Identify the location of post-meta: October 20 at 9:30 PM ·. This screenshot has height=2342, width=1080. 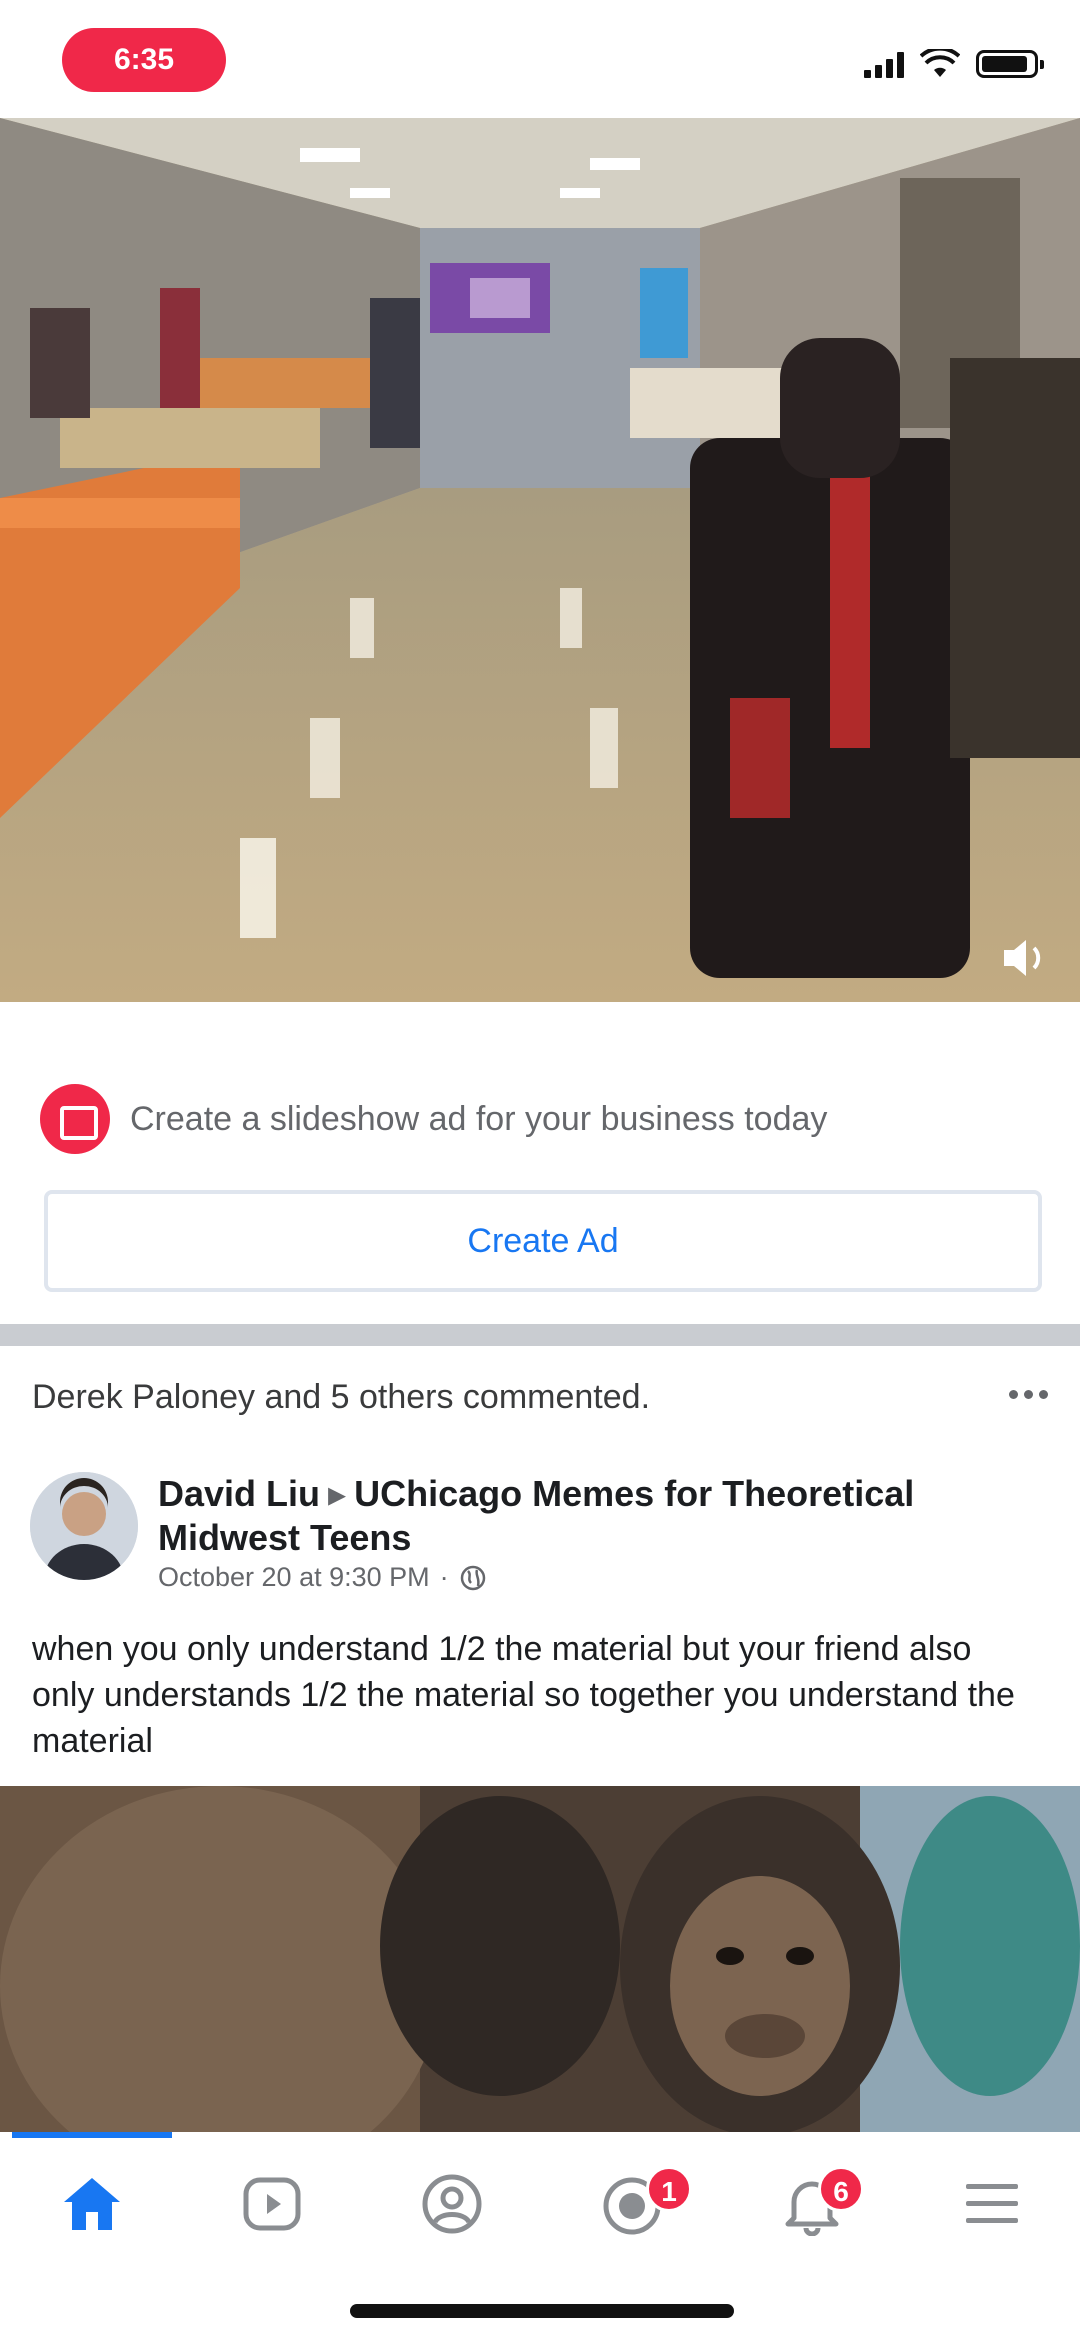
(322, 1577).